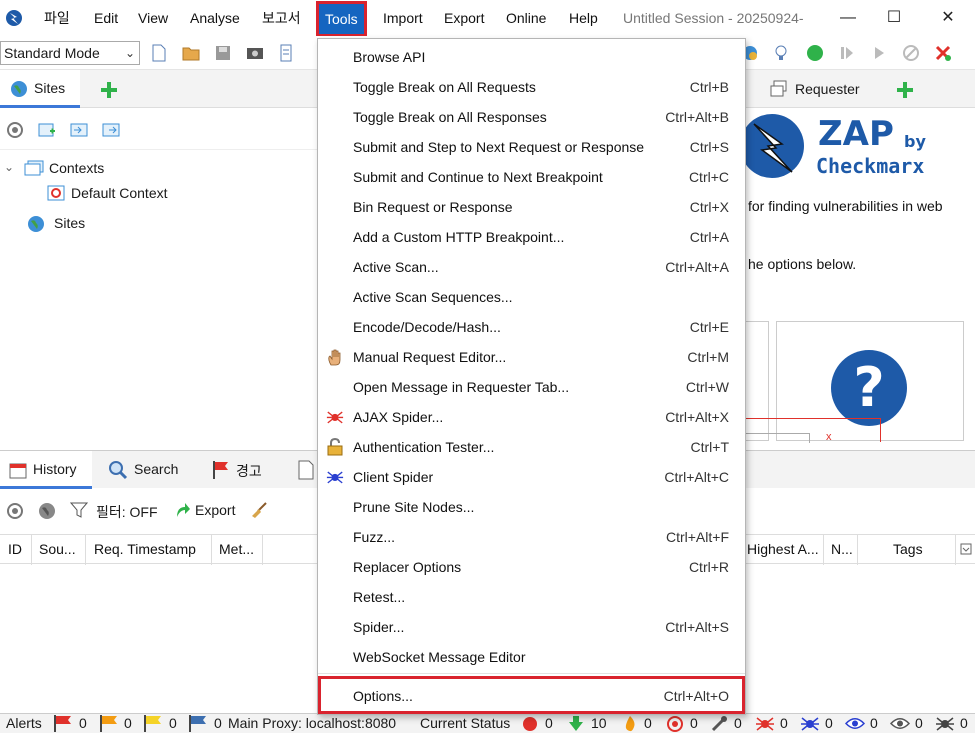 The height and width of the screenshot is (733, 975). I want to click on output-tab-icon, so click(306, 470).